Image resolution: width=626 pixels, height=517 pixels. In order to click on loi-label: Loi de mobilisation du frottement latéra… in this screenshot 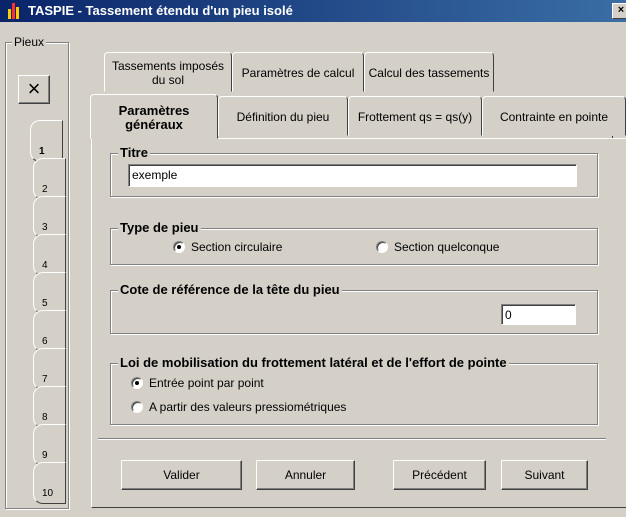, I will do `click(313, 362)`.